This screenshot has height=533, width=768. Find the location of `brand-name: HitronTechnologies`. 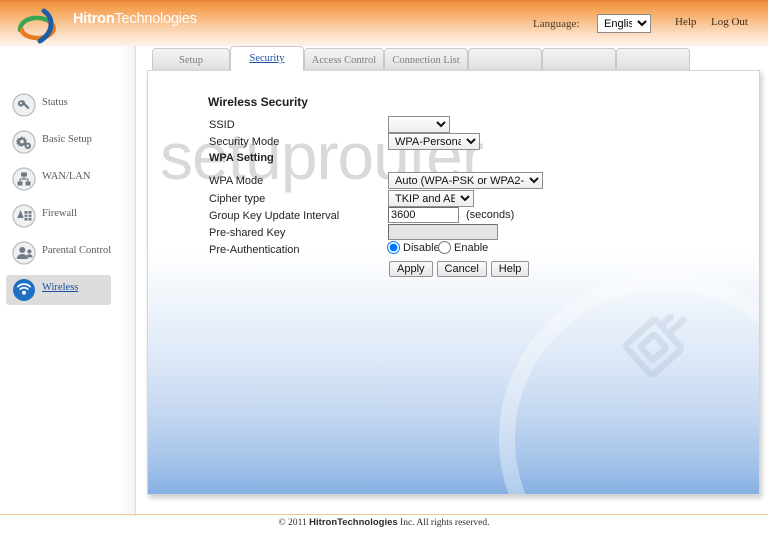

brand-name: HitronTechnologies is located at coordinates (135, 19).